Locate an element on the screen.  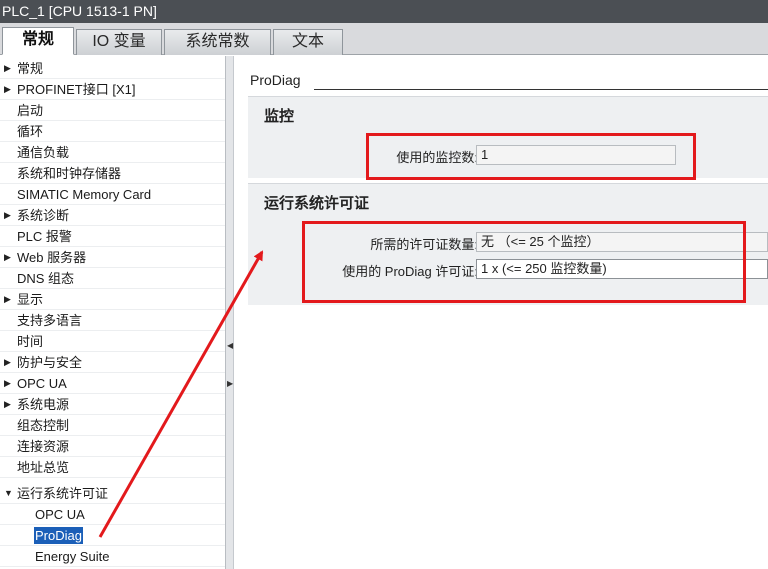
arrow-line is located at coordinates (181, 394).